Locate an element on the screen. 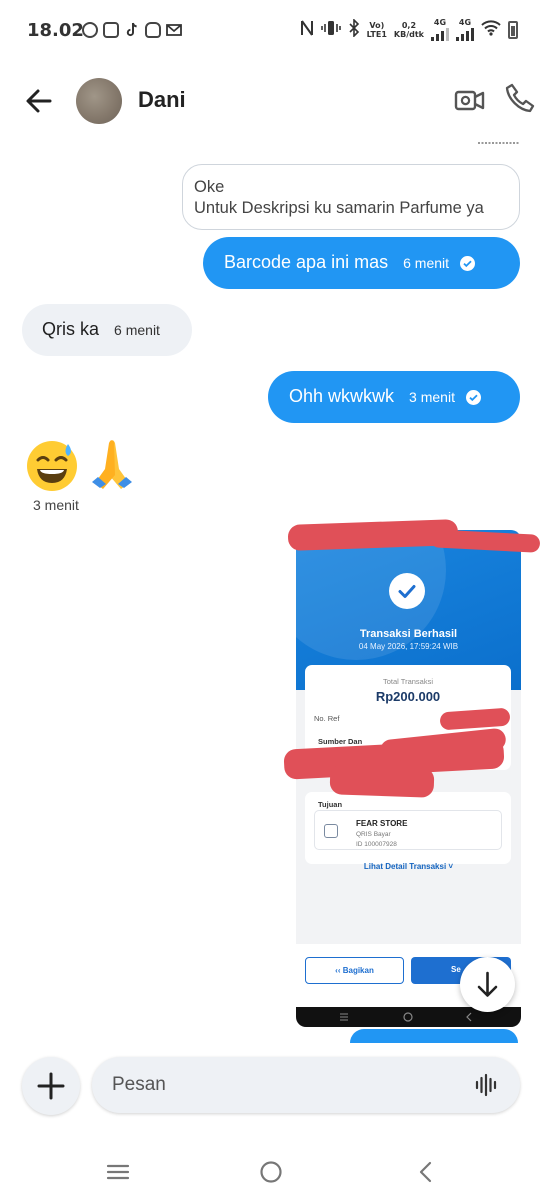 The image size is (542, 1200). network-speed: 0,2 KB/dtk is located at coordinates (409, 30).